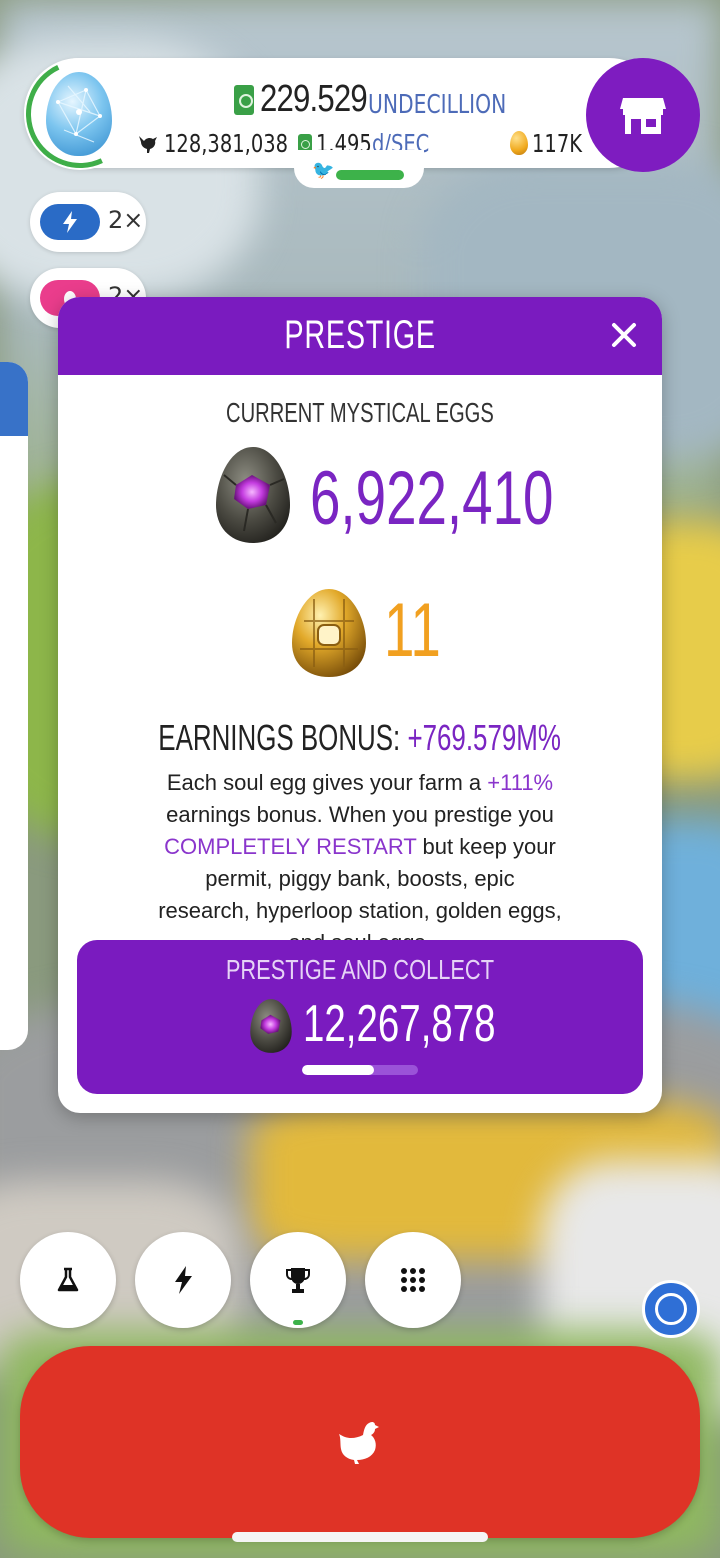  I want to click on quantum-egg-icon, so click(79, 114).